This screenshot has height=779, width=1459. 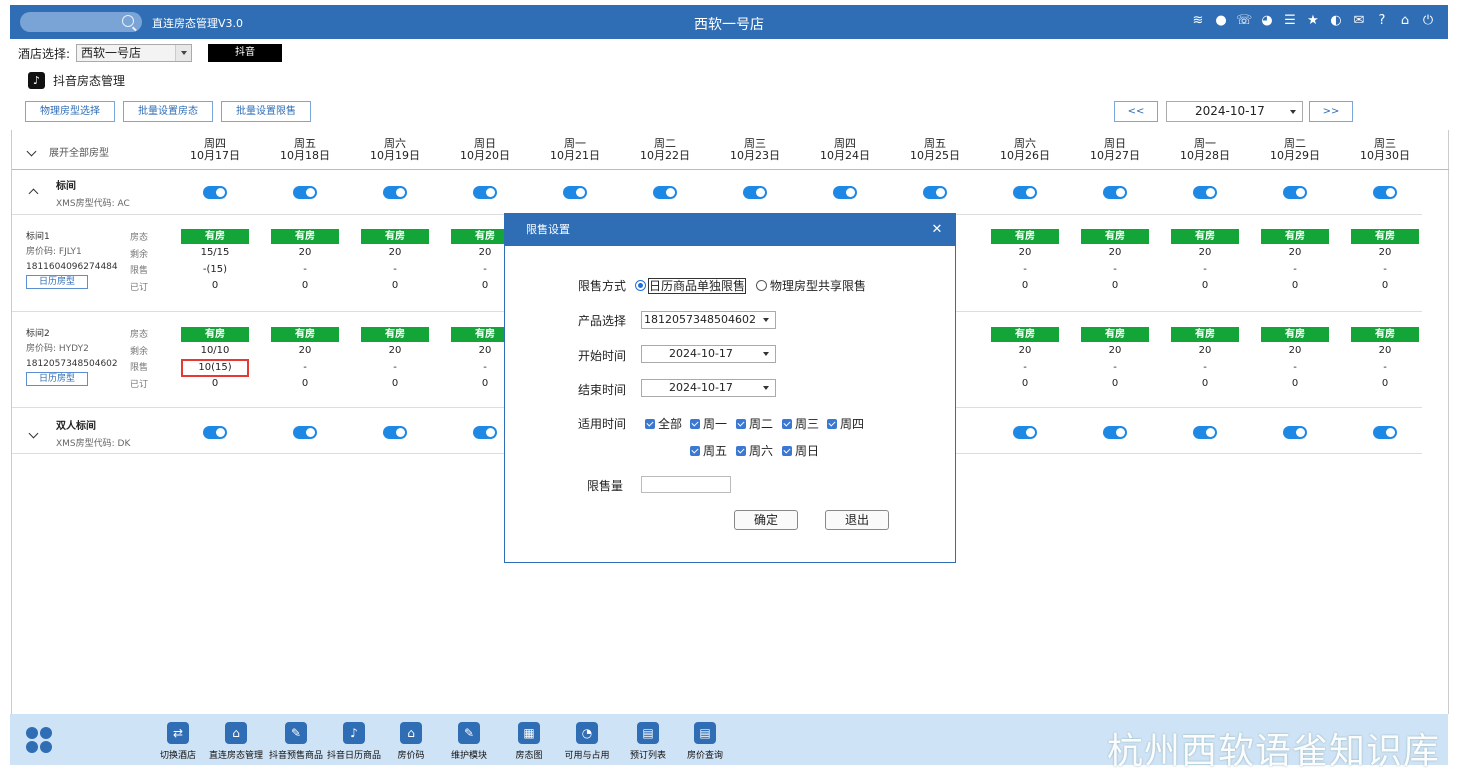 What do you see at coordinates (648, 741) in the screenshot?
I see `bottom-nav-item: ▤ 预订列表` at bounding box center [648, 741].